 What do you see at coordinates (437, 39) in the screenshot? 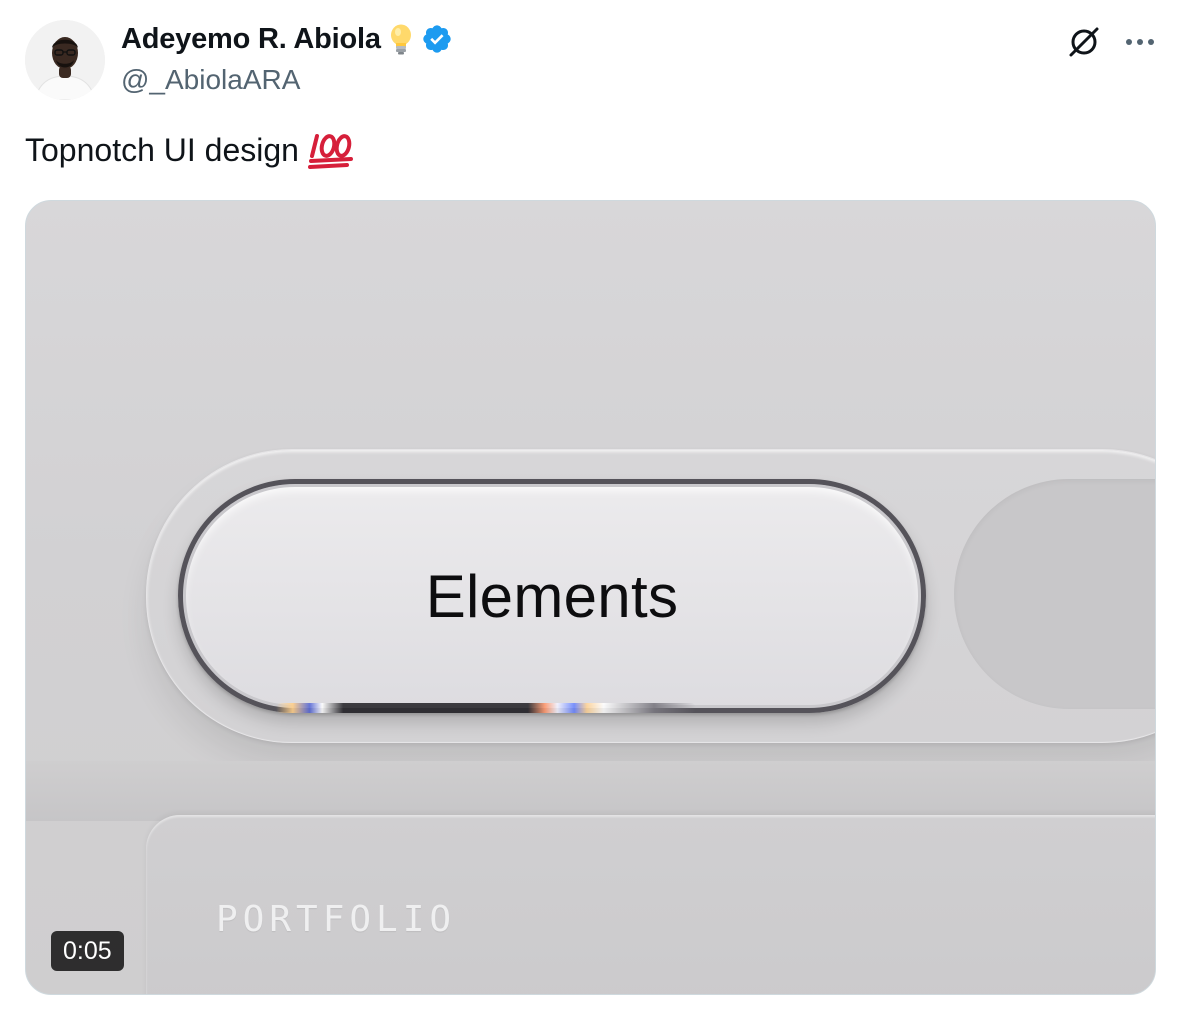
I see `verified-badge-icon` at bounding box center [437, 39].